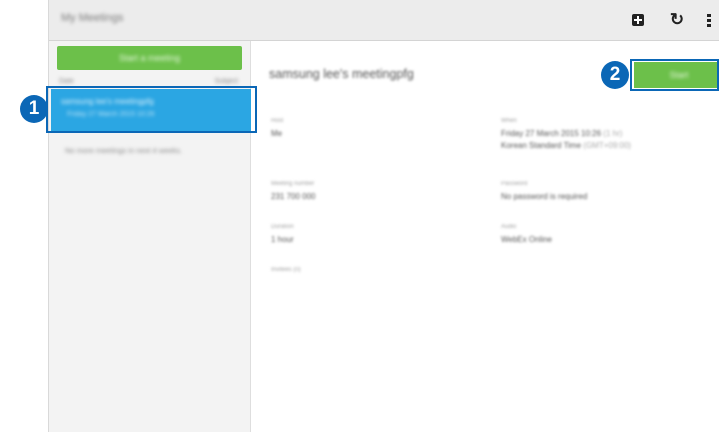 This screenshot has width=719, height=432. Describe the element at coordinates (124, 150) in the screenshot. I see `no-upcoming-text: No more meetings in next 4 weeks.` at that location.